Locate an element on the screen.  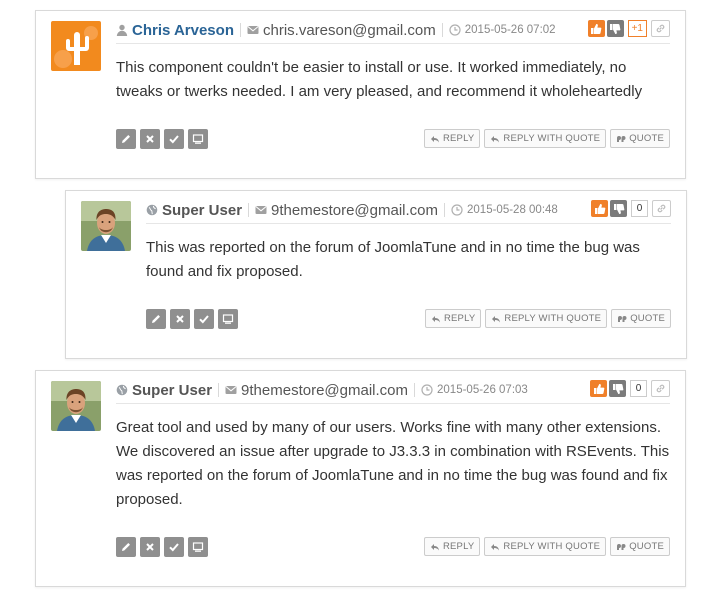
user-icon is located at coordinates (122, 30).